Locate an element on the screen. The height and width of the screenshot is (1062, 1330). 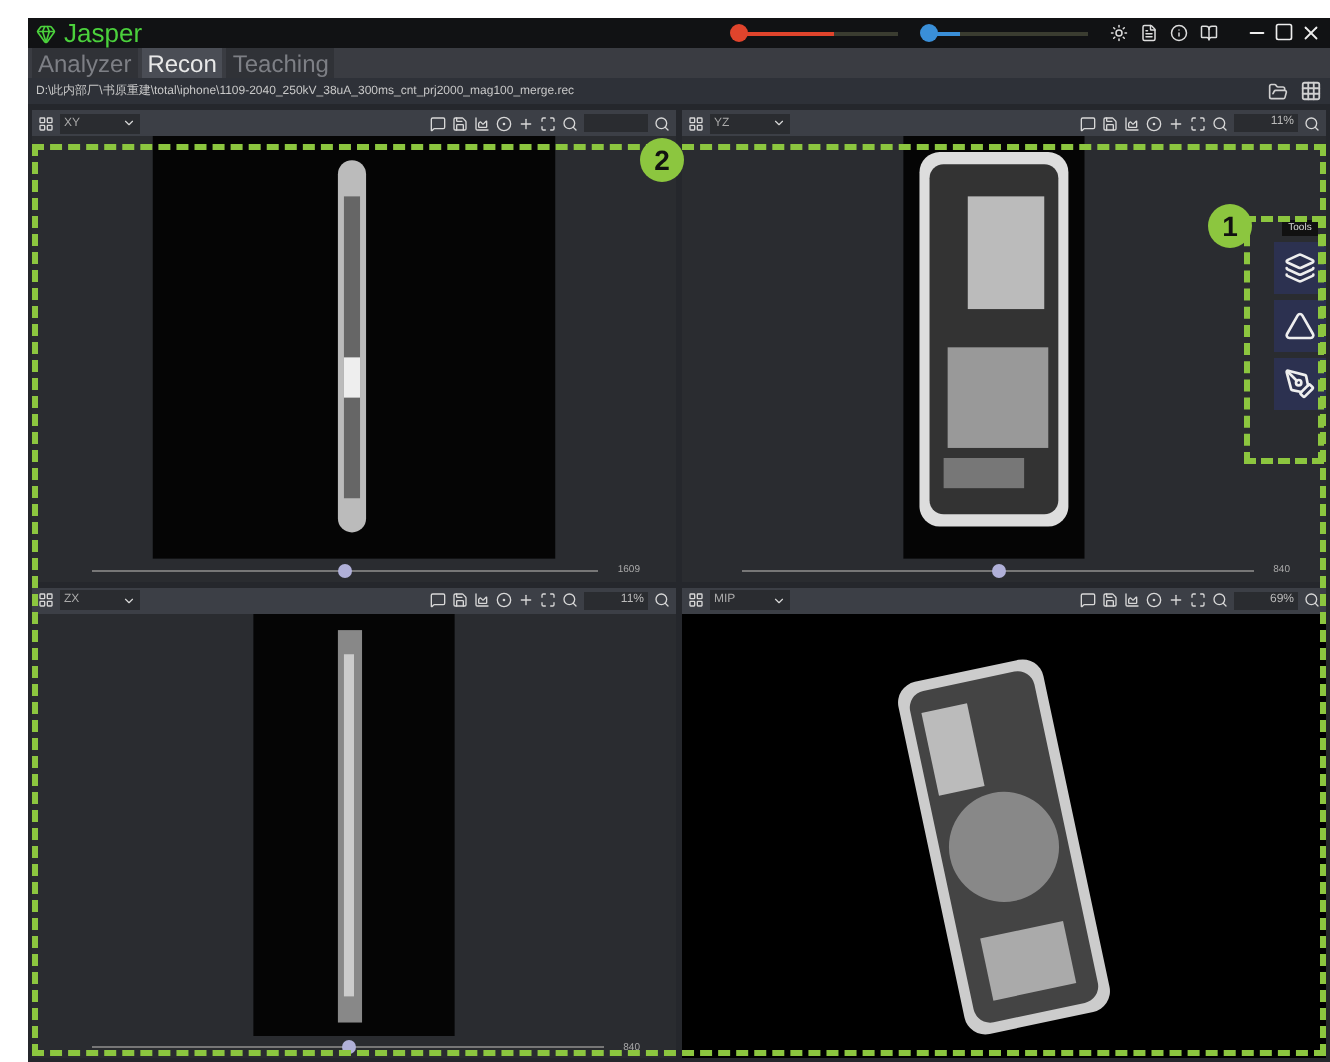
gem-logo-icon is located at coordinates (46, 33).